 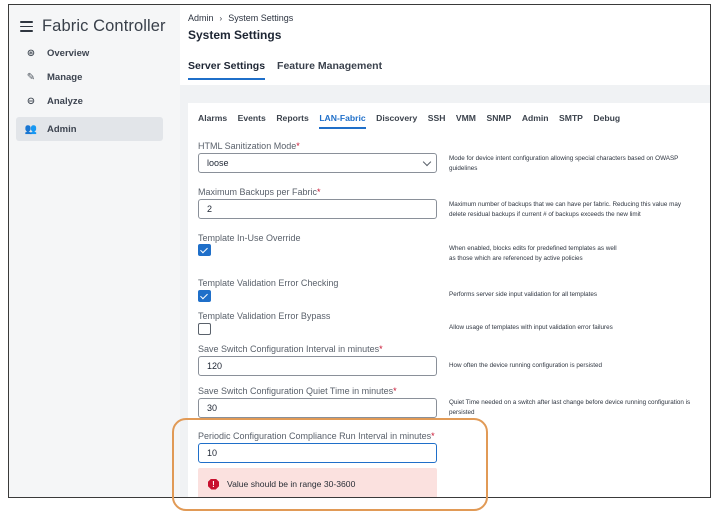 I want to click on html-sanitization-label: HTML Sanitization Mode*, so click(x=249, y=146).